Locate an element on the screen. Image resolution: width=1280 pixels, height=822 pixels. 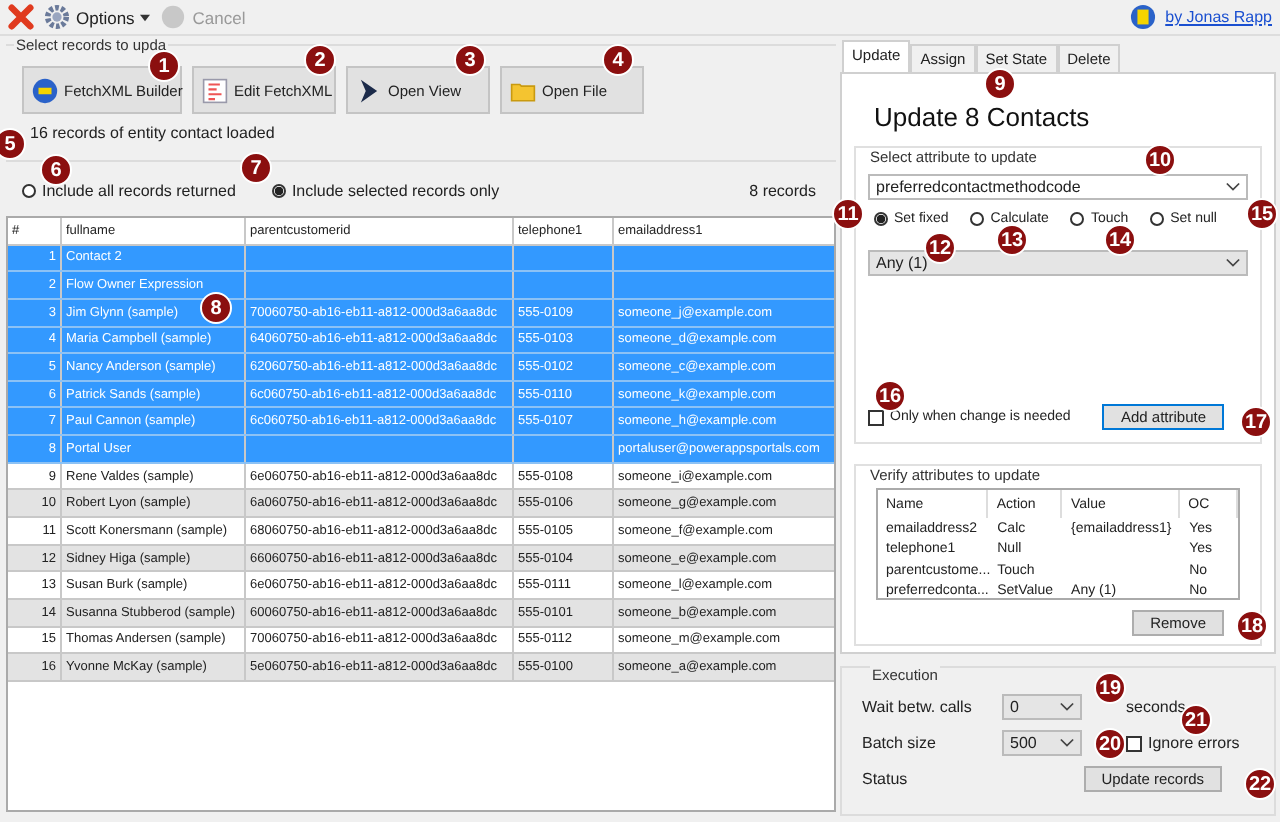
caret-icon is located at coordinates (145, 17).